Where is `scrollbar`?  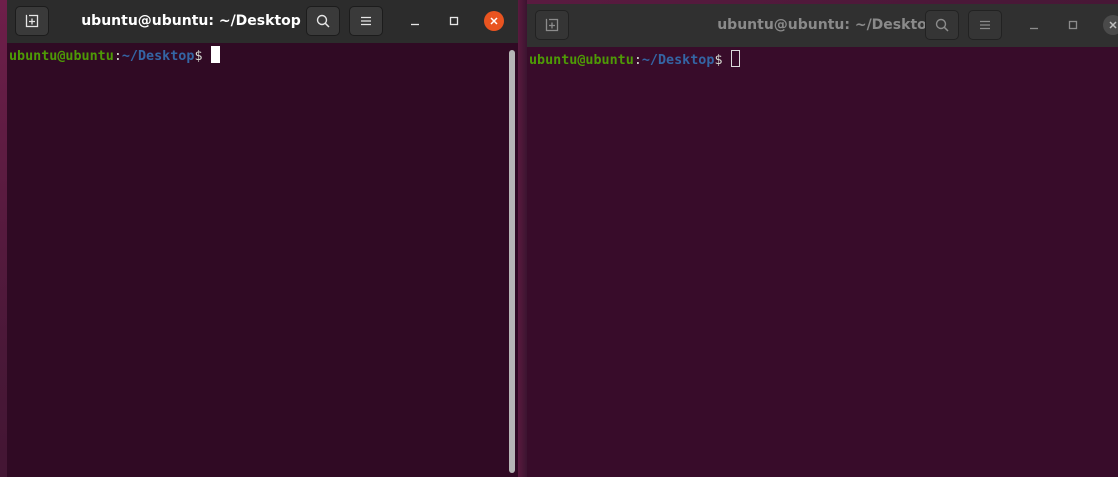 scrollbar is located at coordinates (512, 261).